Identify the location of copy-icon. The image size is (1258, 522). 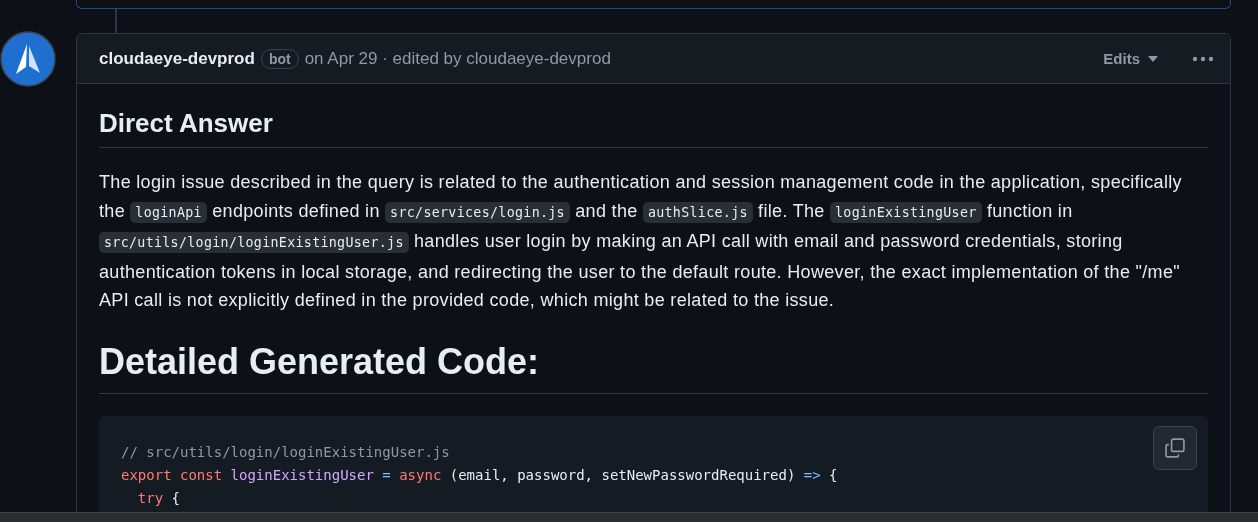
(1175, 447).